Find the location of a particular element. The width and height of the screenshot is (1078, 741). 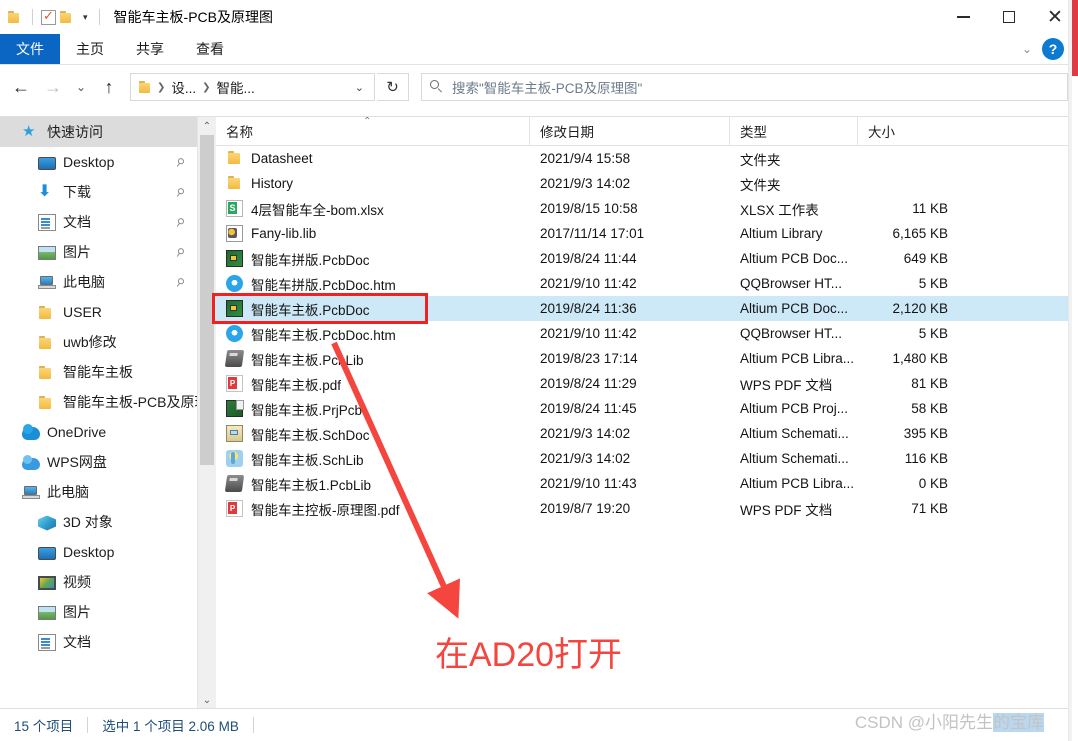

onedrive-icon is located at coordinates (31, 432).